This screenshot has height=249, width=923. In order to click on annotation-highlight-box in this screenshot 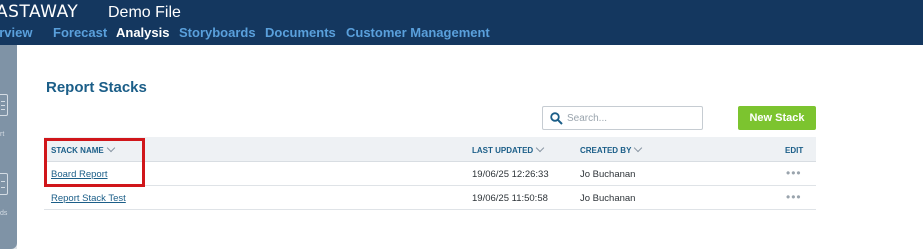, I will do `click(94, 162)`.